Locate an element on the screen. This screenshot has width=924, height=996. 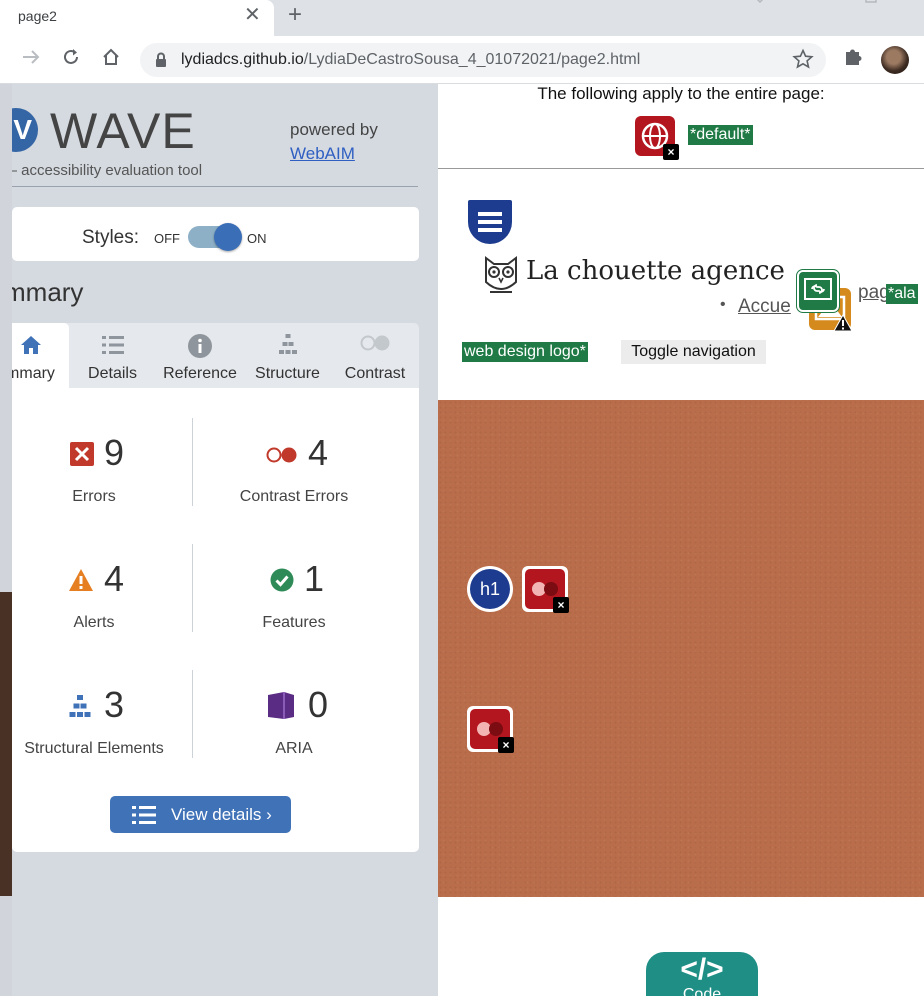
contrast-errors-label: Contrast Errors is located at coordinates (294, 496).